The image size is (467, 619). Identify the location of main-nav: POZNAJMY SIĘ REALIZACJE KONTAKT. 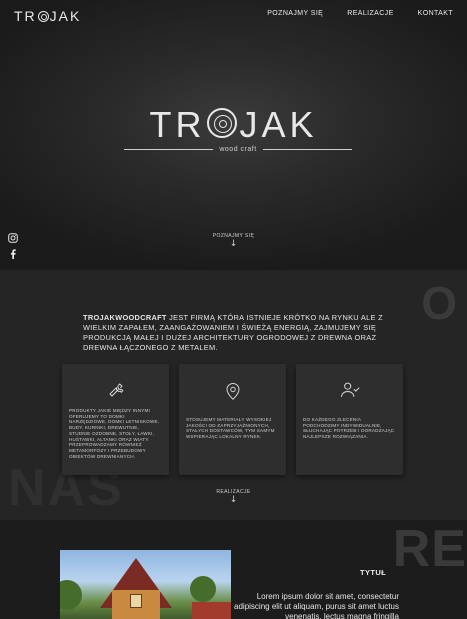
(360, 13).